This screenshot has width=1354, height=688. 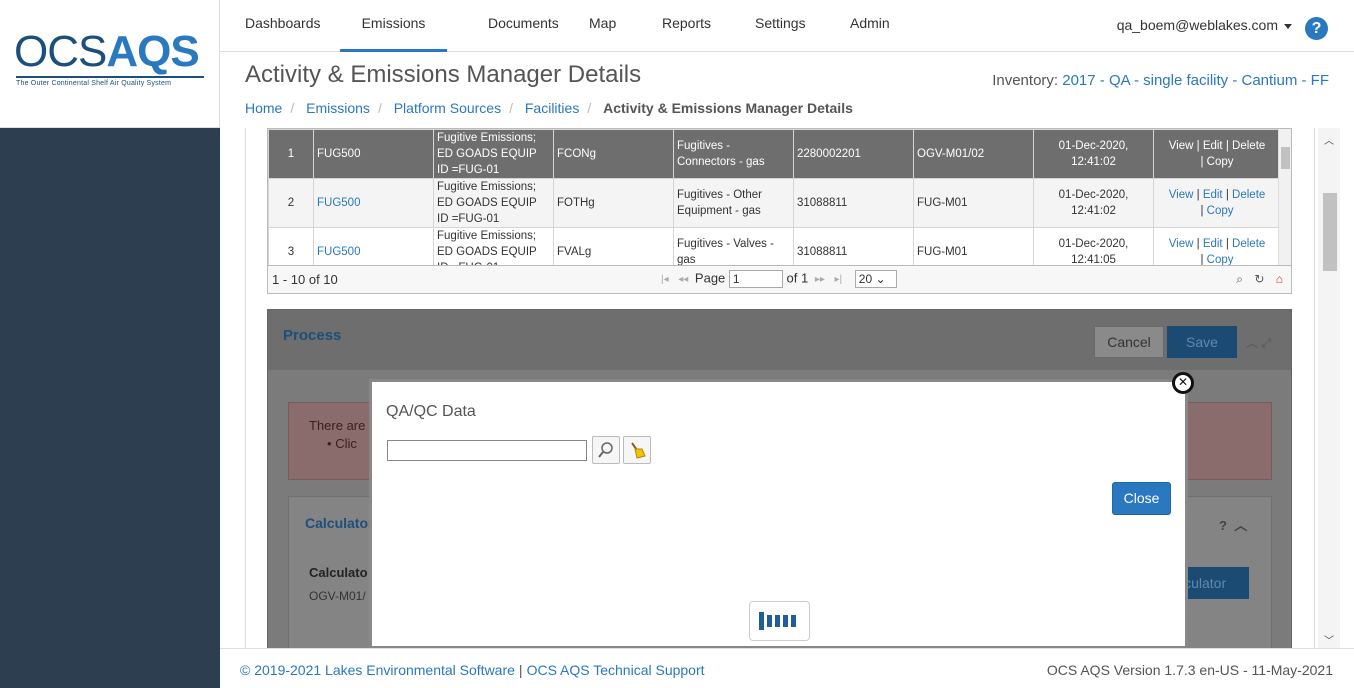 I want to click on nav-documents: Documents, so click(x=523, y=26).